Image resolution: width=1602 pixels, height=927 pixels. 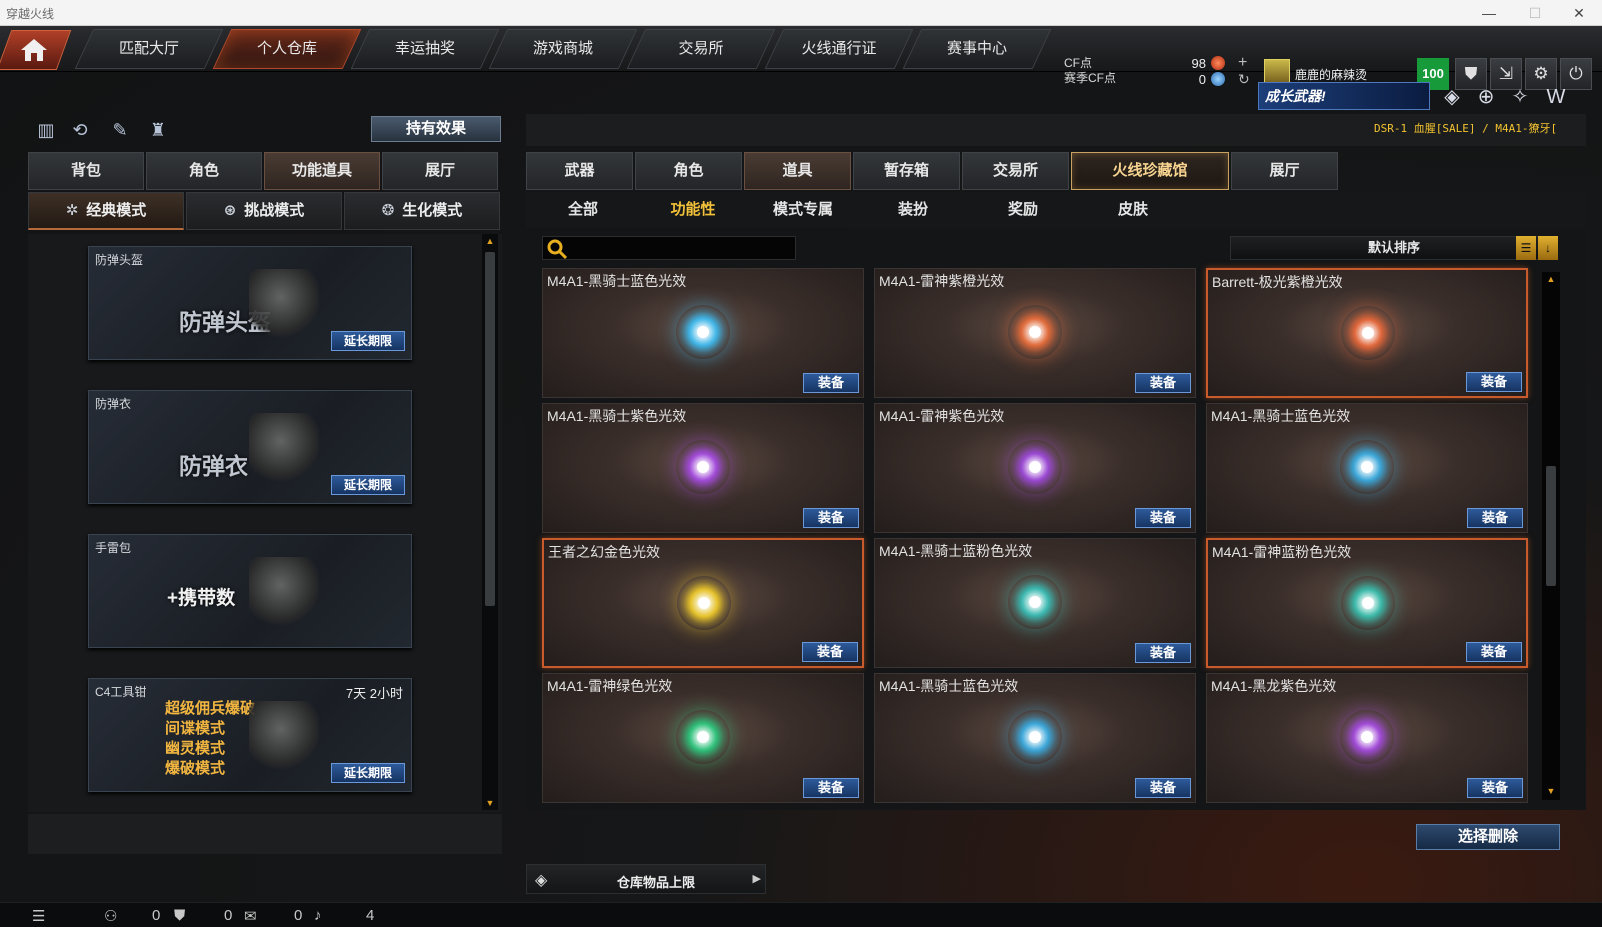 I want to click on subtab-2: 模式专属, so click(x=803, y=210).